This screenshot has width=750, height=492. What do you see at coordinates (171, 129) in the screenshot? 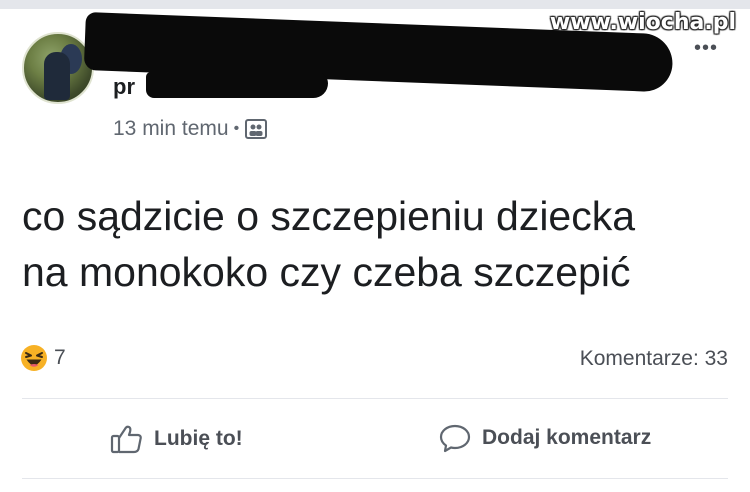
I see `timestamp: 13 min temu` at bounding box center [171, 129].